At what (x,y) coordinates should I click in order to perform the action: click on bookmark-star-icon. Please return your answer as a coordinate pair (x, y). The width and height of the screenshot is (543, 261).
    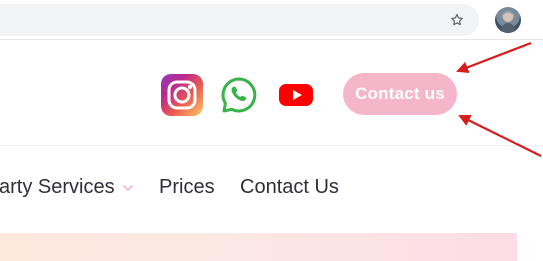
    Looking at the image, I should click on (457, 20).